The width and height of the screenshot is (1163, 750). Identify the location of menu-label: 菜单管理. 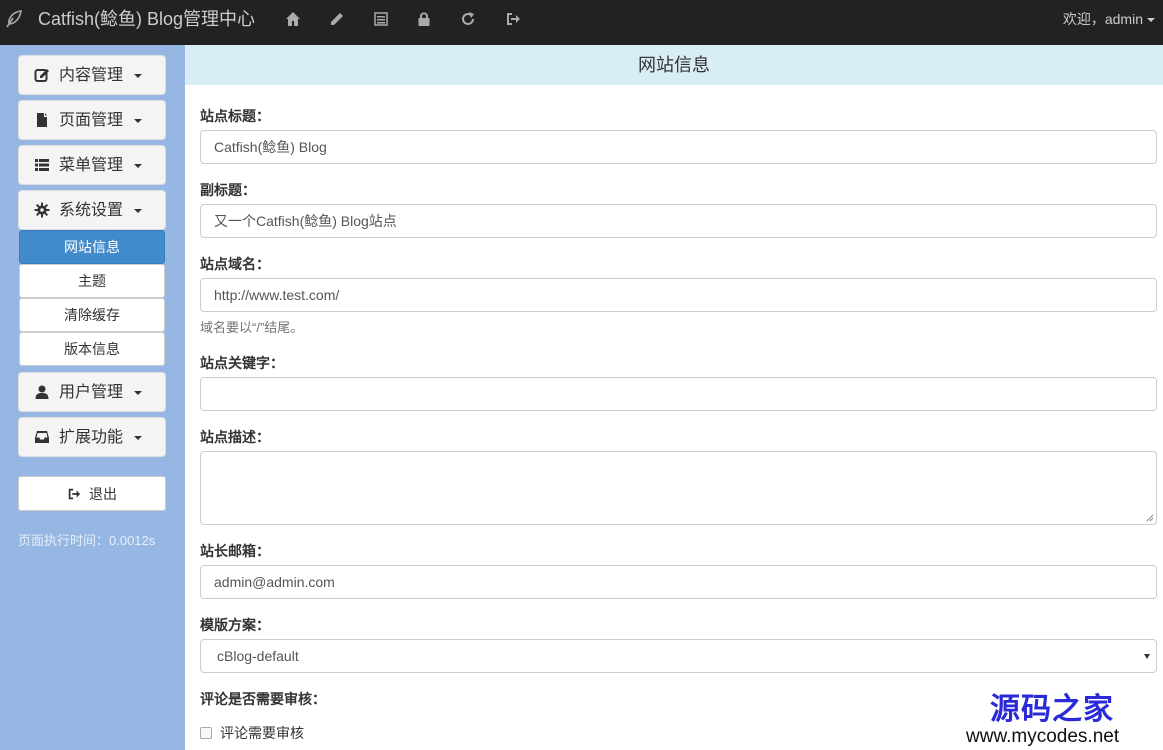
(91, 165).